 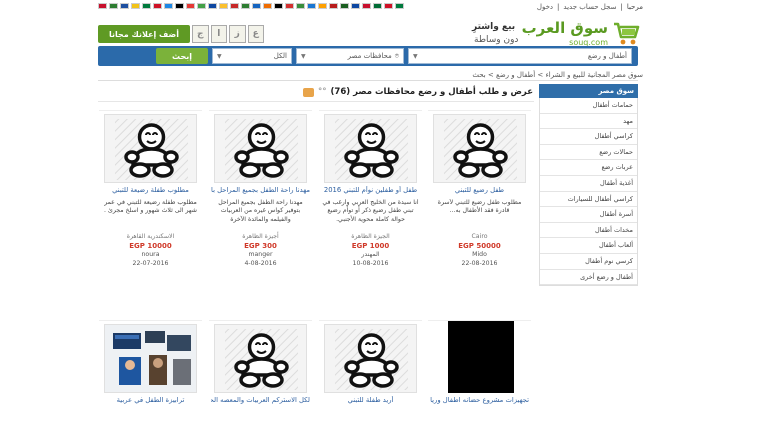 What do you see at coordinates (144, 34) in the screenshot?
I see `post-ad-button: أضف إعلانك مجانا` at bounding box center [144, 34].